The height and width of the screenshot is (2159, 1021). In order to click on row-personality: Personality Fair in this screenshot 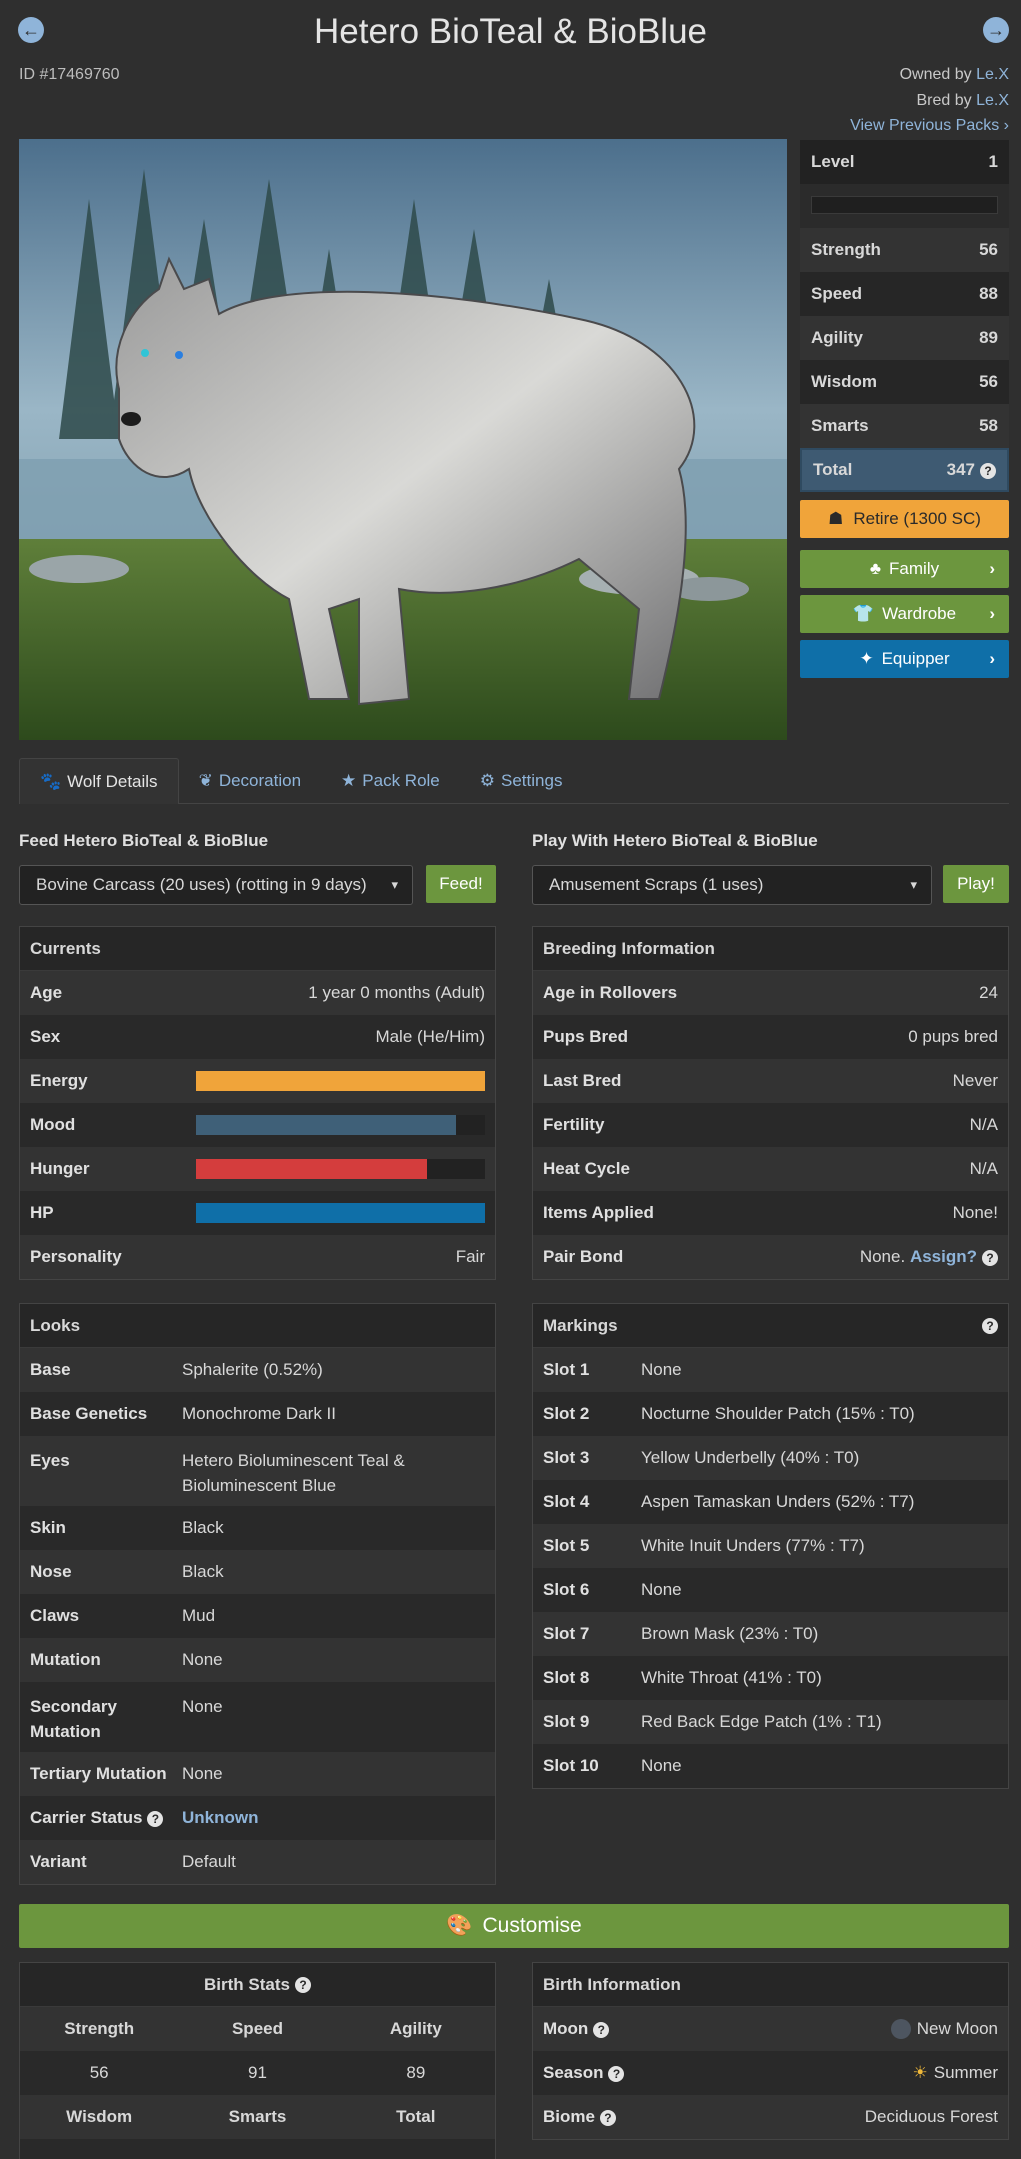, I will do `click(257, 1257)`.